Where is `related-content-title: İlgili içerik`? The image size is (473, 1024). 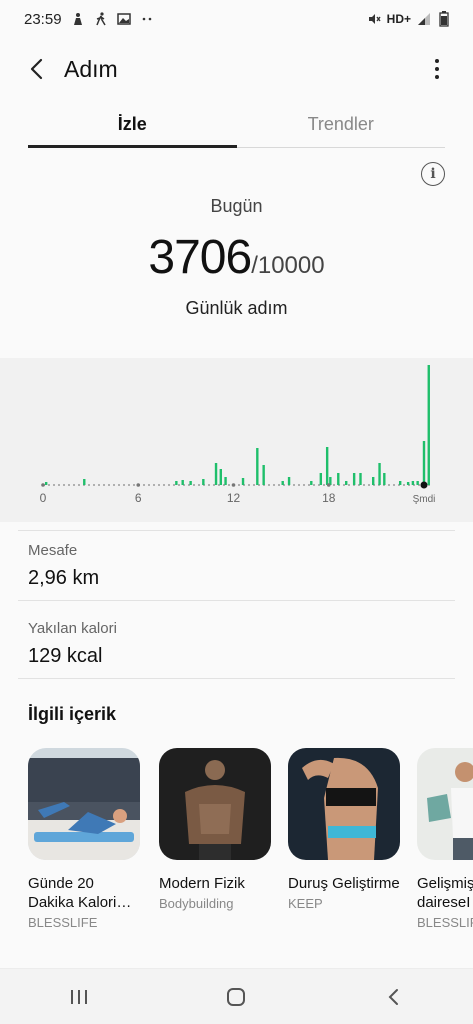
related-content-title: İlgili içerik is located at coordinates (72, 714).